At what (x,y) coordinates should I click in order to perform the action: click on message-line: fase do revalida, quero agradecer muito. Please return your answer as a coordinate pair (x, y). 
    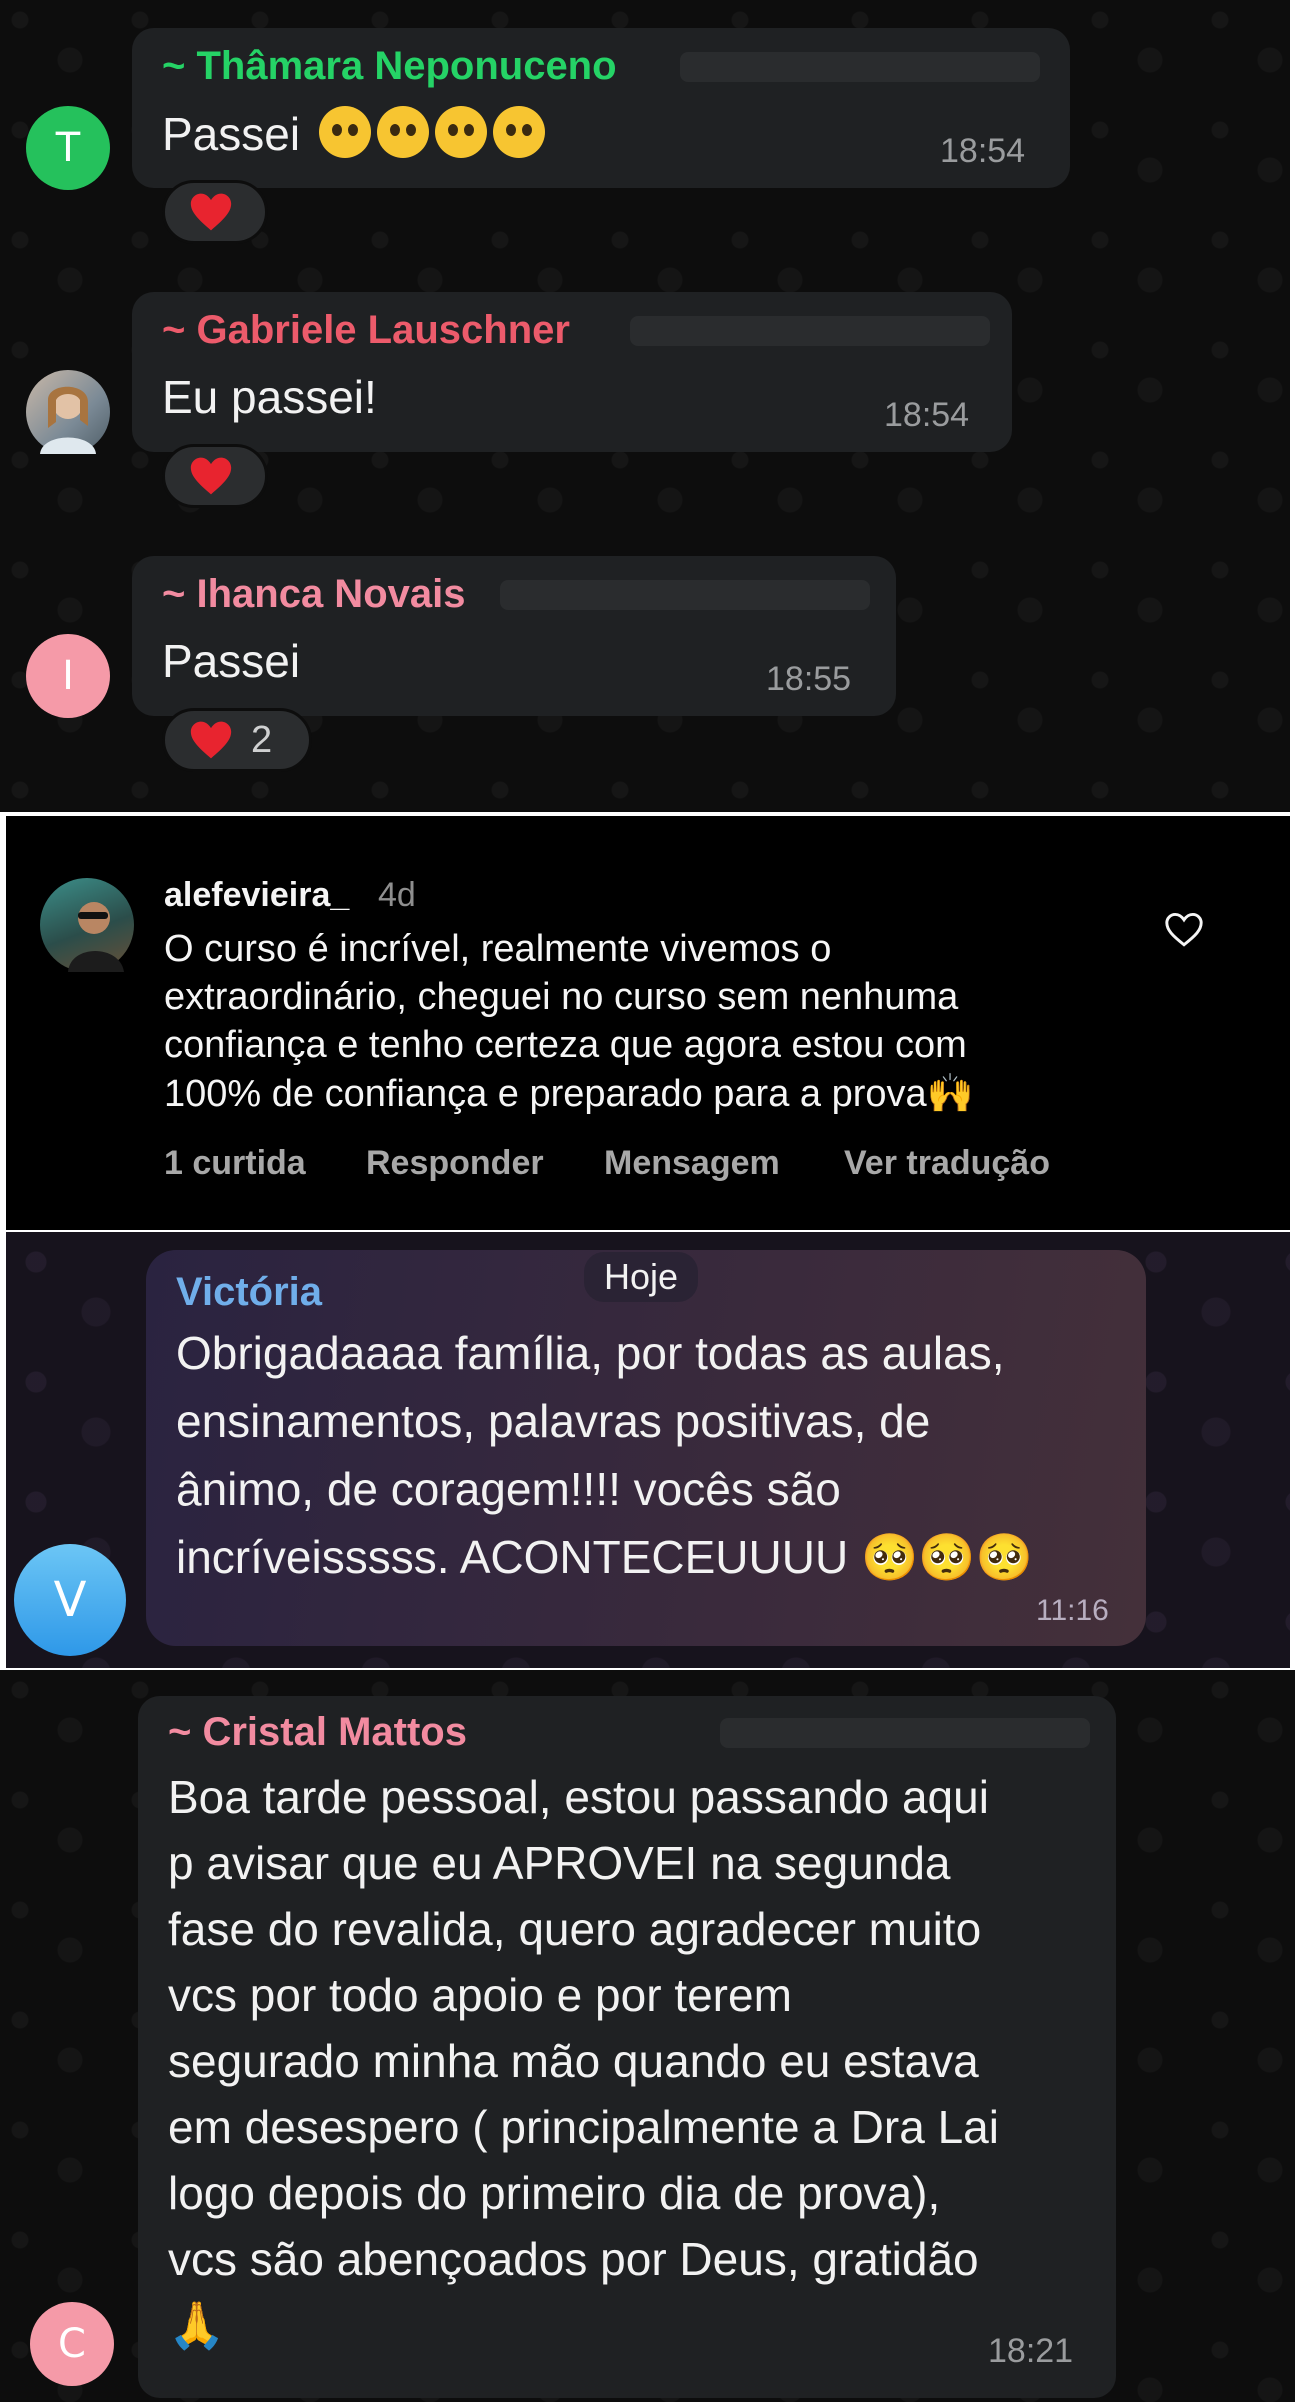
    Looking at the image, I should click on (575, 1929).